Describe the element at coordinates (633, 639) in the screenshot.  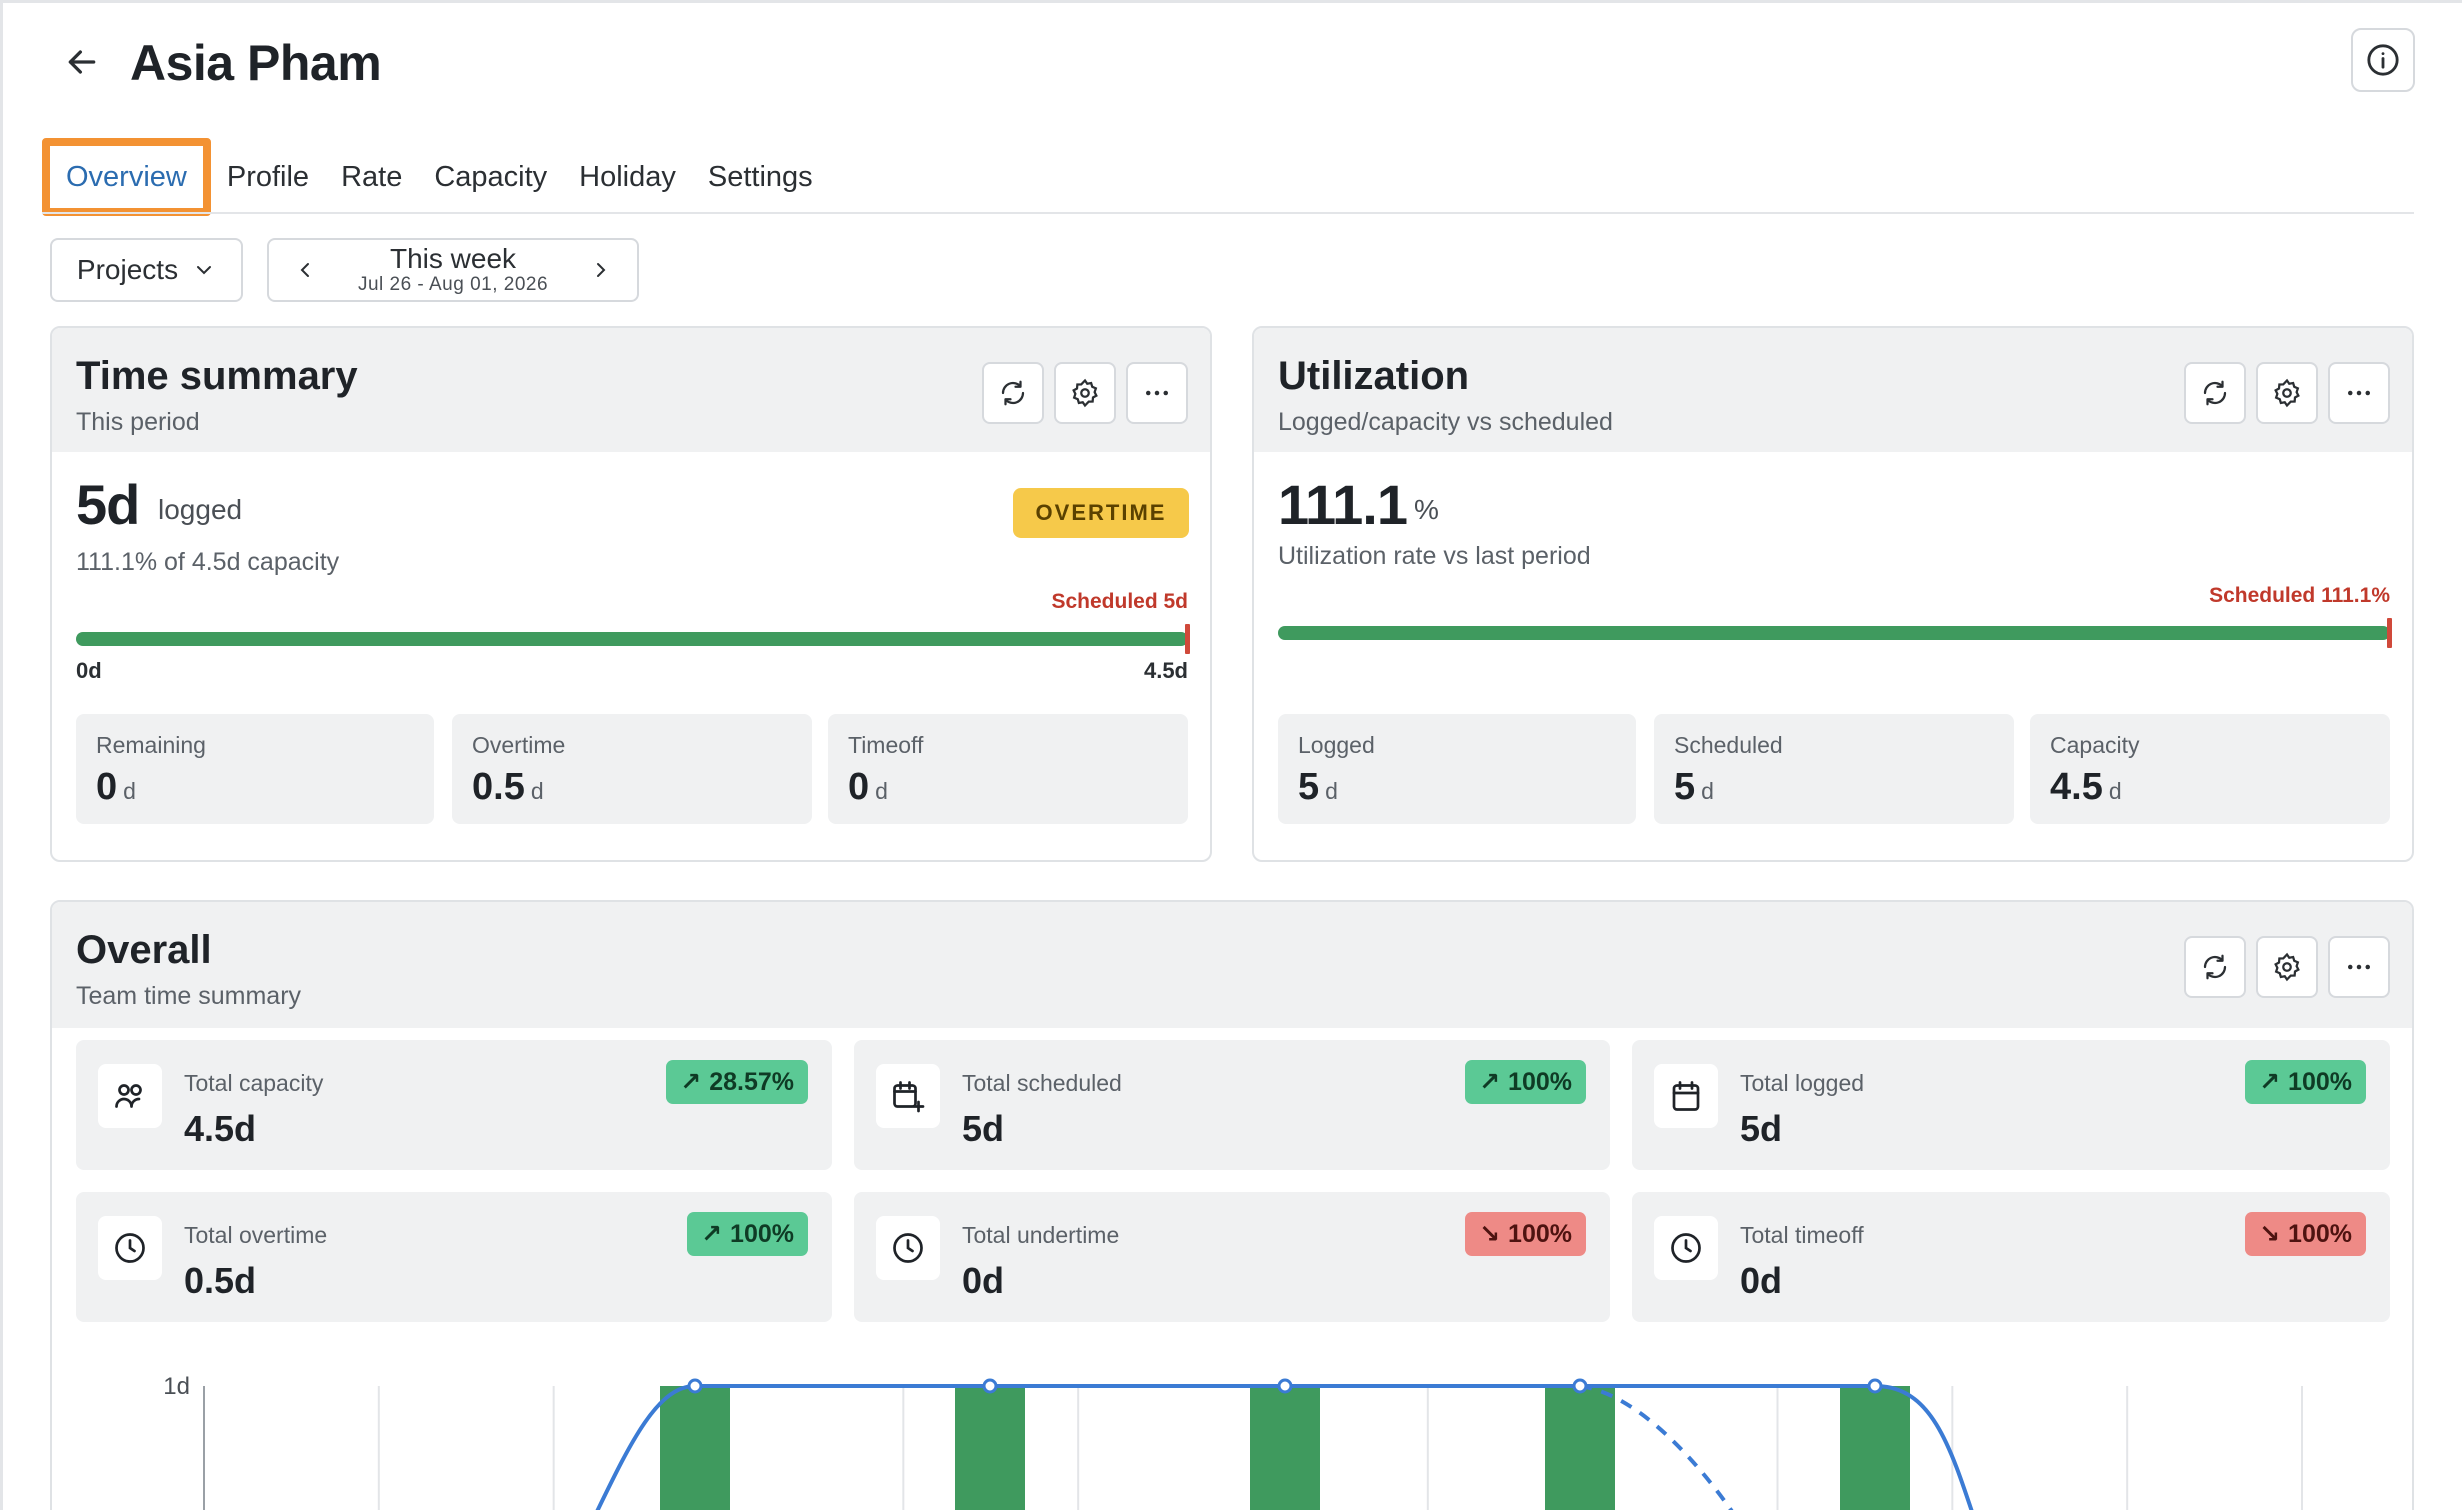
I see `logged-progress-bar` at that location.